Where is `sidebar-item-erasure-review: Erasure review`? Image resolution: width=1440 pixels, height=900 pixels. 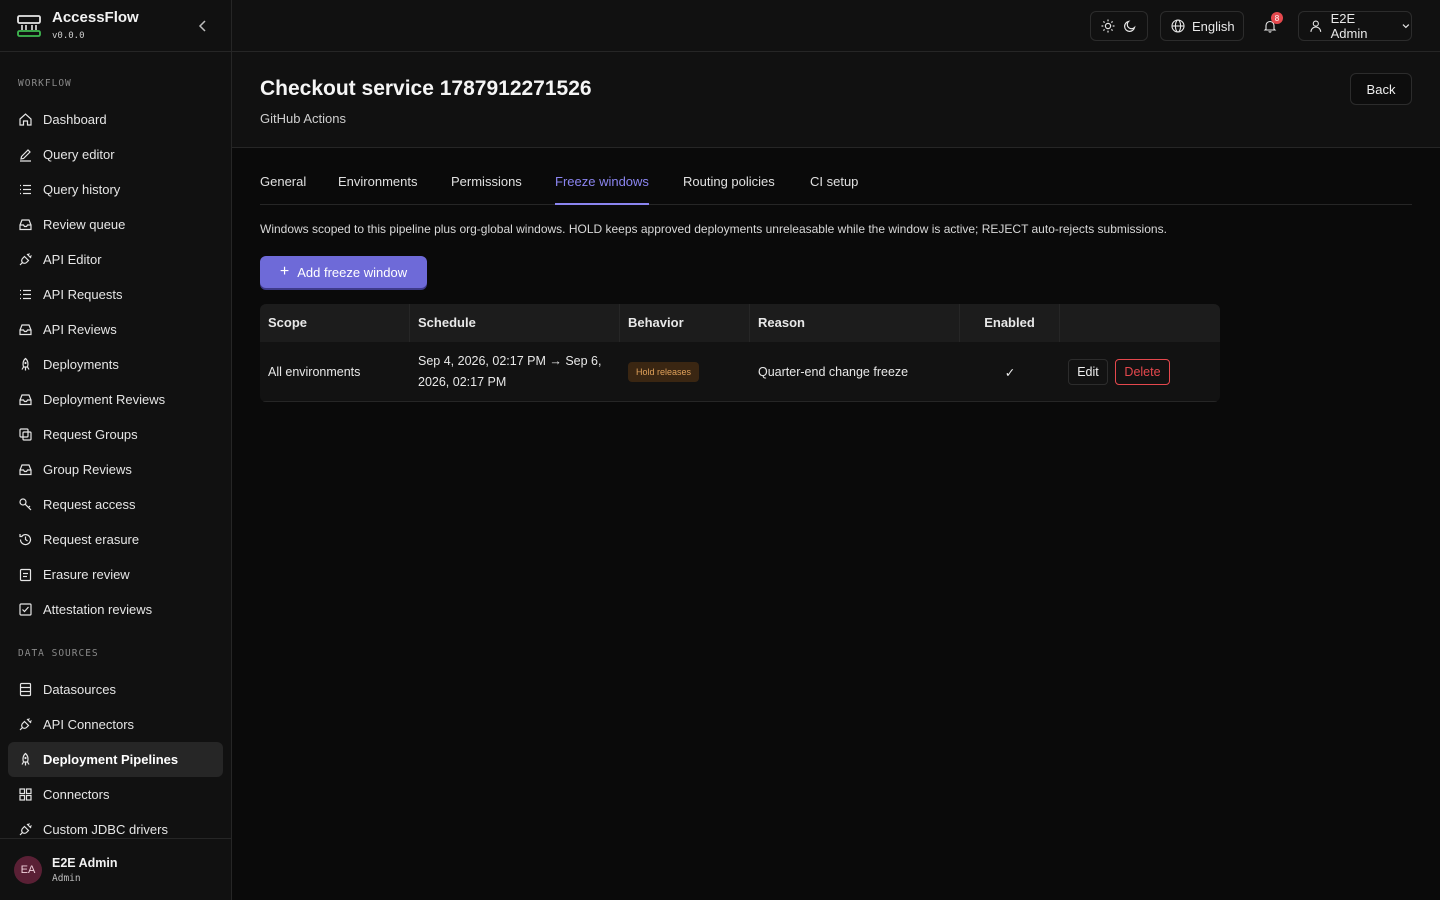 sidebar-item-erasure-review: Erasure review is located at coordinates (115, 574).